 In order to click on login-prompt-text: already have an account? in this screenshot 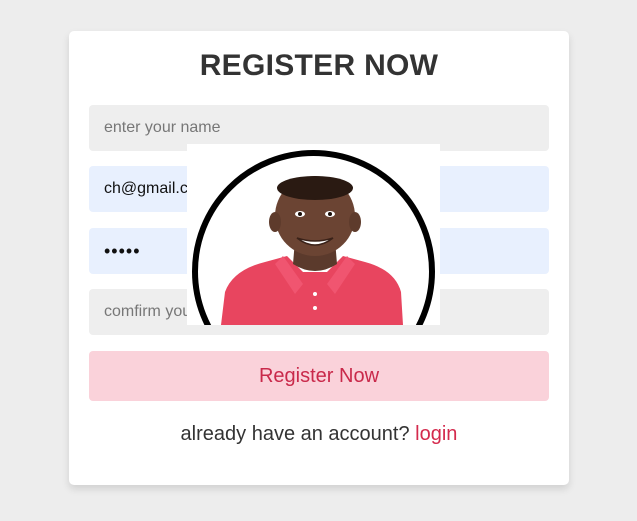, I will do `click(295, 434)`.